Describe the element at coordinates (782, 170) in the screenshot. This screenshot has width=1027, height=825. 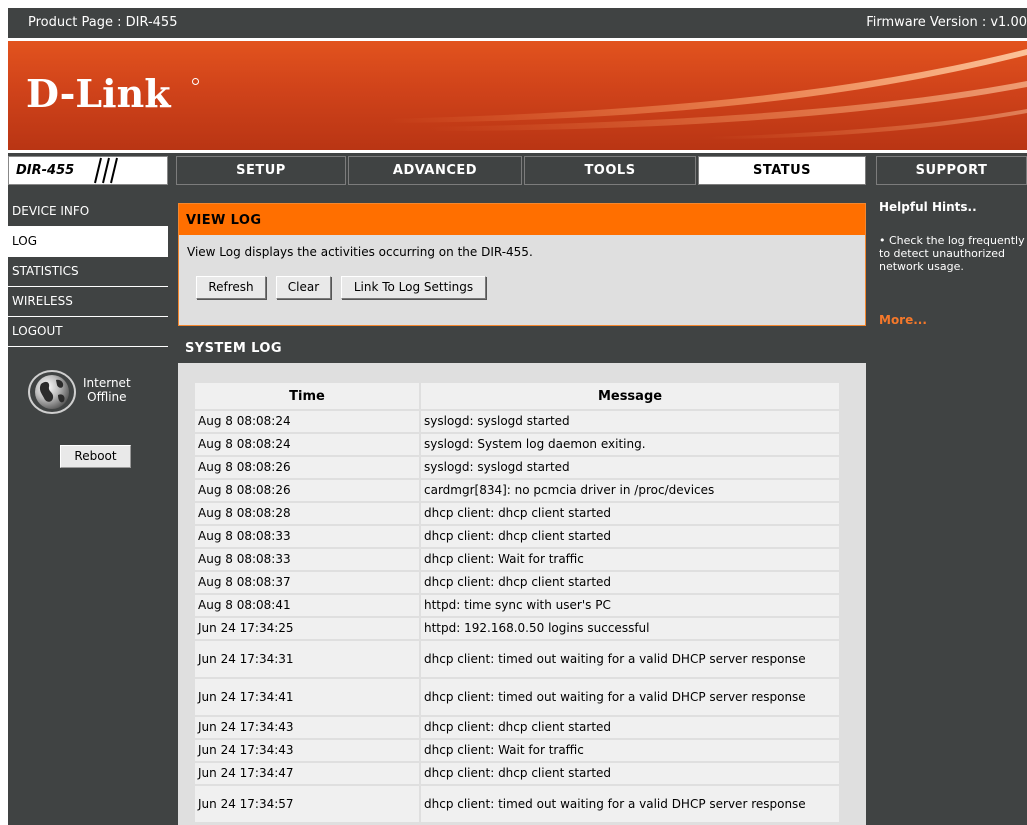
I see `tab-status: STATUS` at that location.